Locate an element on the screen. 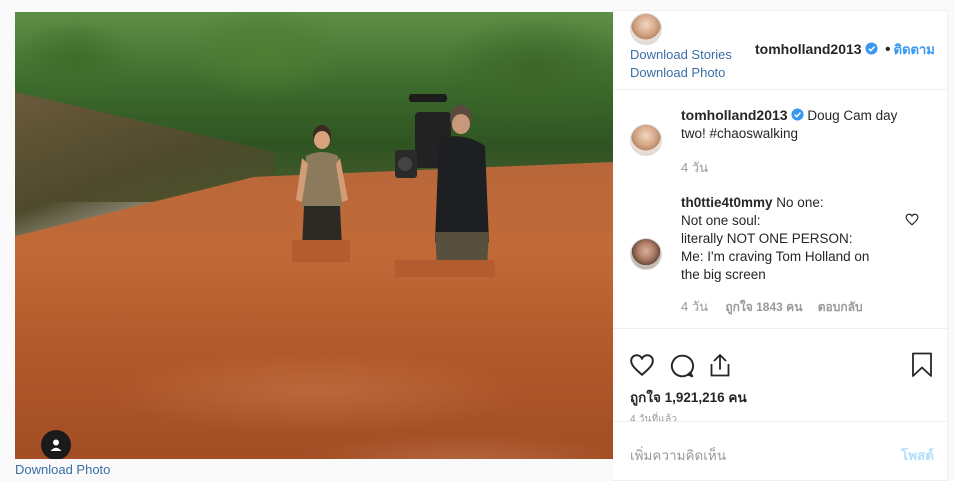 Image resolution: width=955 pixels, height=481 pixels. user-icon is located at coordinates (56, 445).